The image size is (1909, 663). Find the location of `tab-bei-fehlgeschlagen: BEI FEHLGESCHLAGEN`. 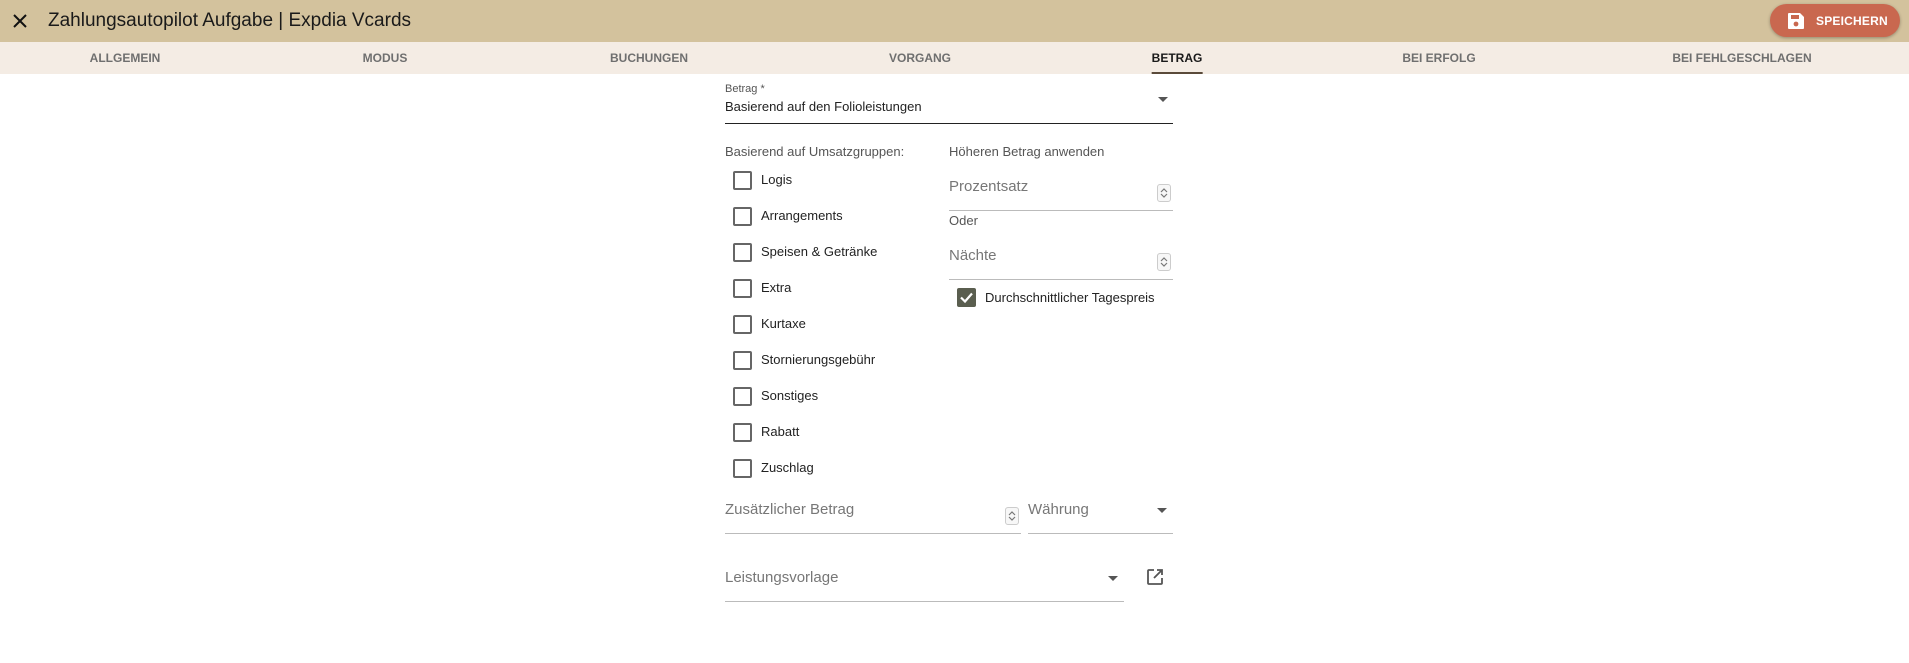

tab-bei-fehlgeschlagen: BEI FEHLGESCHLAGEN is located at coordinates (1741, 58).